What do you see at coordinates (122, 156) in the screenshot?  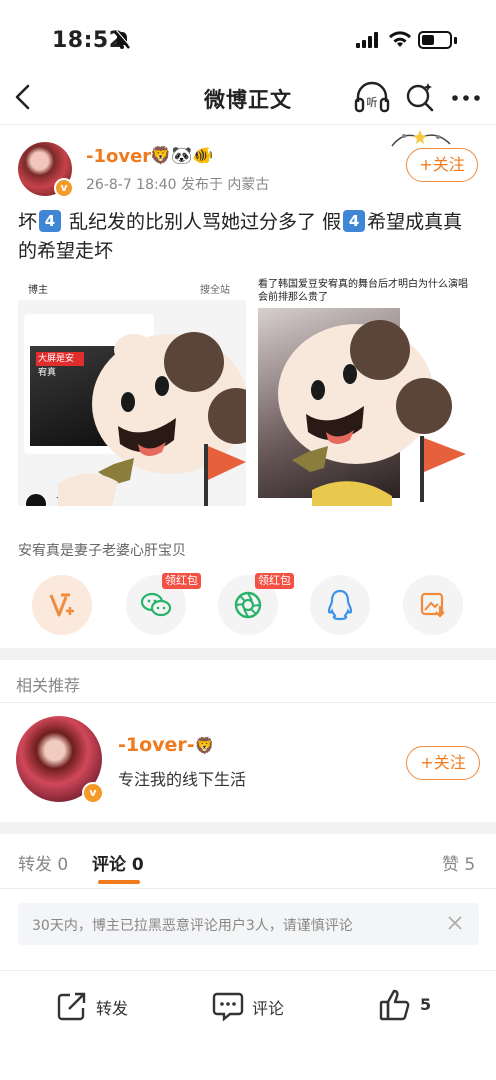 I see `post-author-name: -1over-` at bounding box center [122, 156].